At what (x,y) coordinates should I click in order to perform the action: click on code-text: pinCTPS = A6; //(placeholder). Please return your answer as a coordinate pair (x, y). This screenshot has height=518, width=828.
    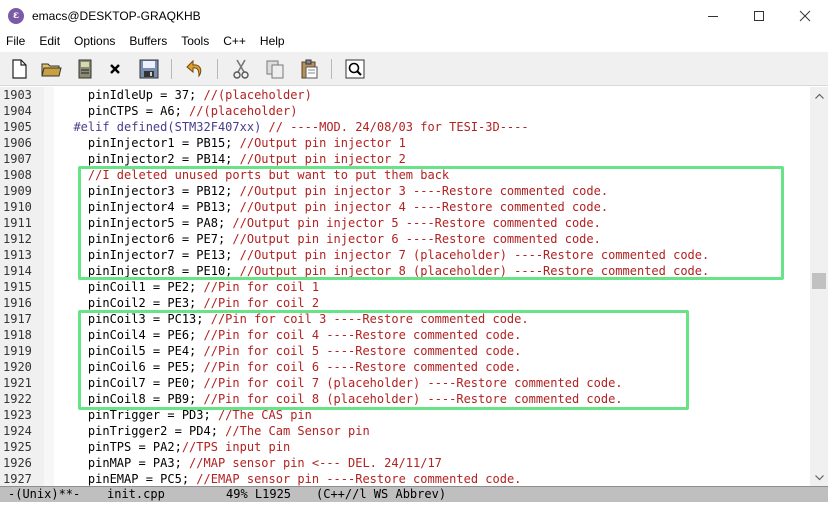
    Looking at the image, I should click on (178, 111).